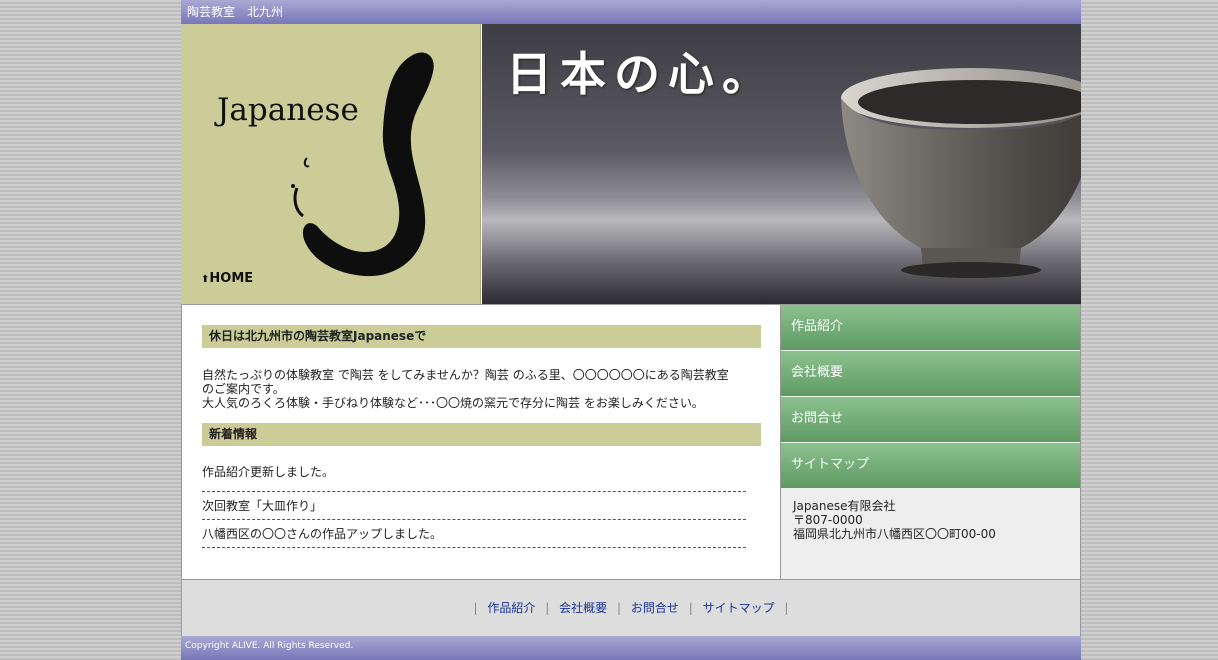 This screenshot has height=660, width=1218. Describe the element at coordinates (474, 478) in the screenshot. I see `news-item: 作品紹介更新しました。` at that location.